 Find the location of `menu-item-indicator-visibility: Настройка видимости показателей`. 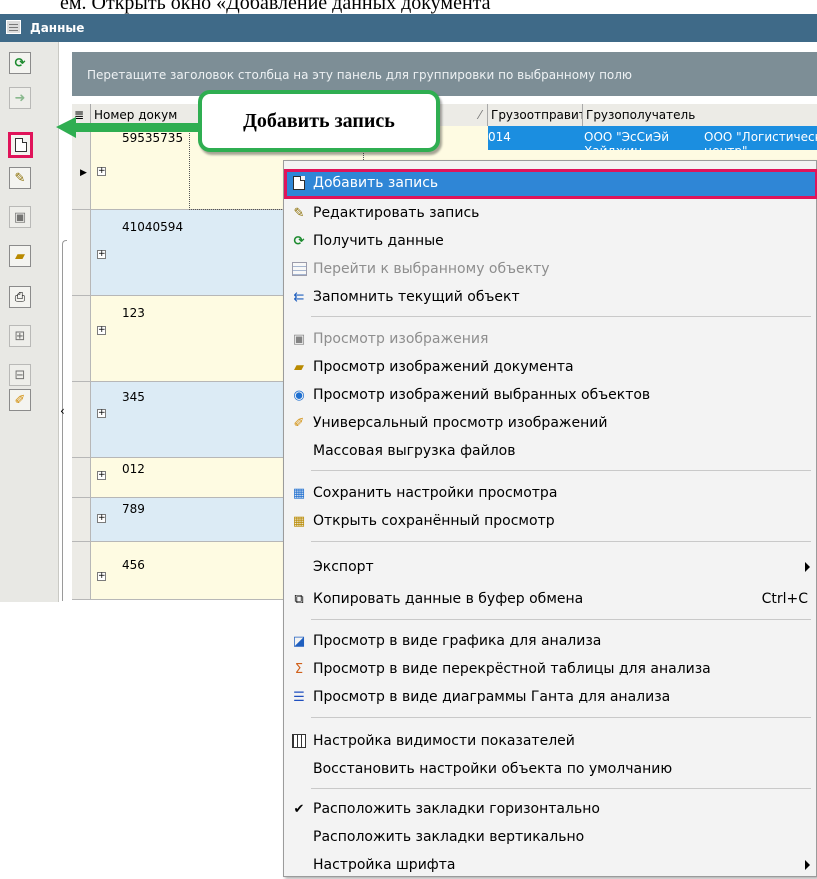

menu-item-indicator-visibility: Настройка видимости показателей is located at coordinates (550, 741).